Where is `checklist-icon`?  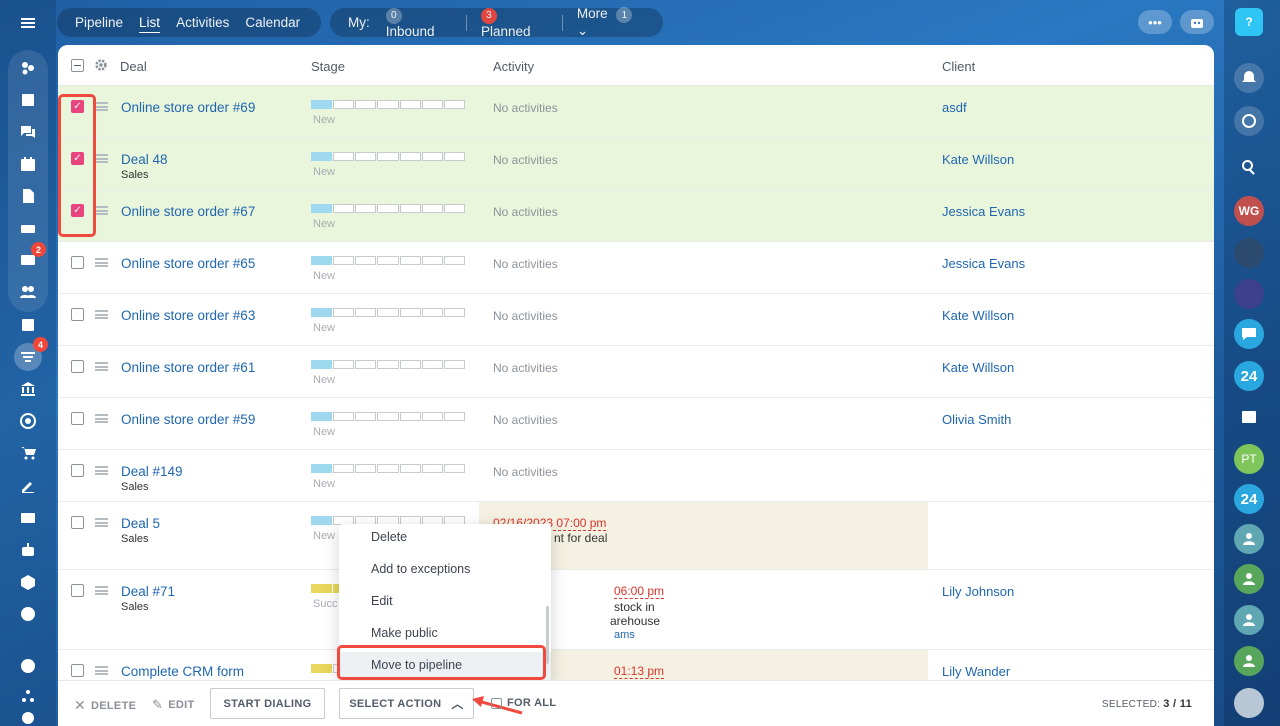
checklist-icon is located at coordinates (28, 325).